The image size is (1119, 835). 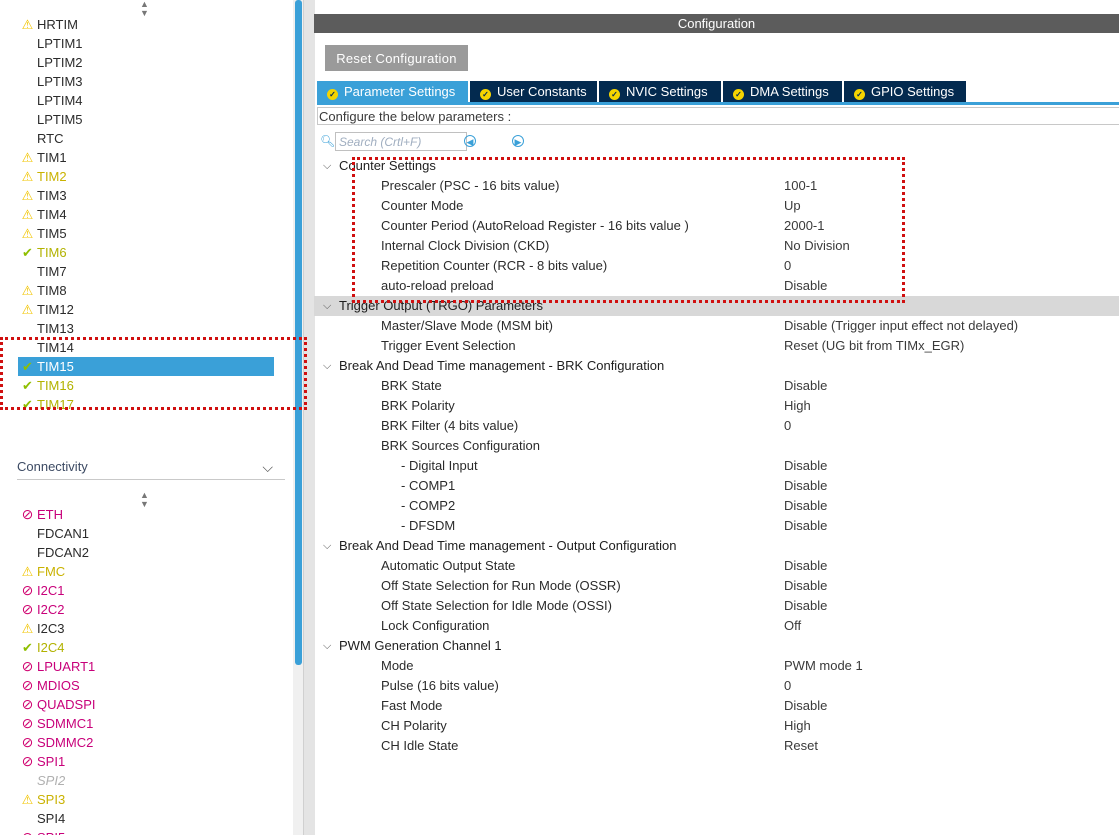 I want to click on parameter-value: 100-1, so click(x=800, y=186).